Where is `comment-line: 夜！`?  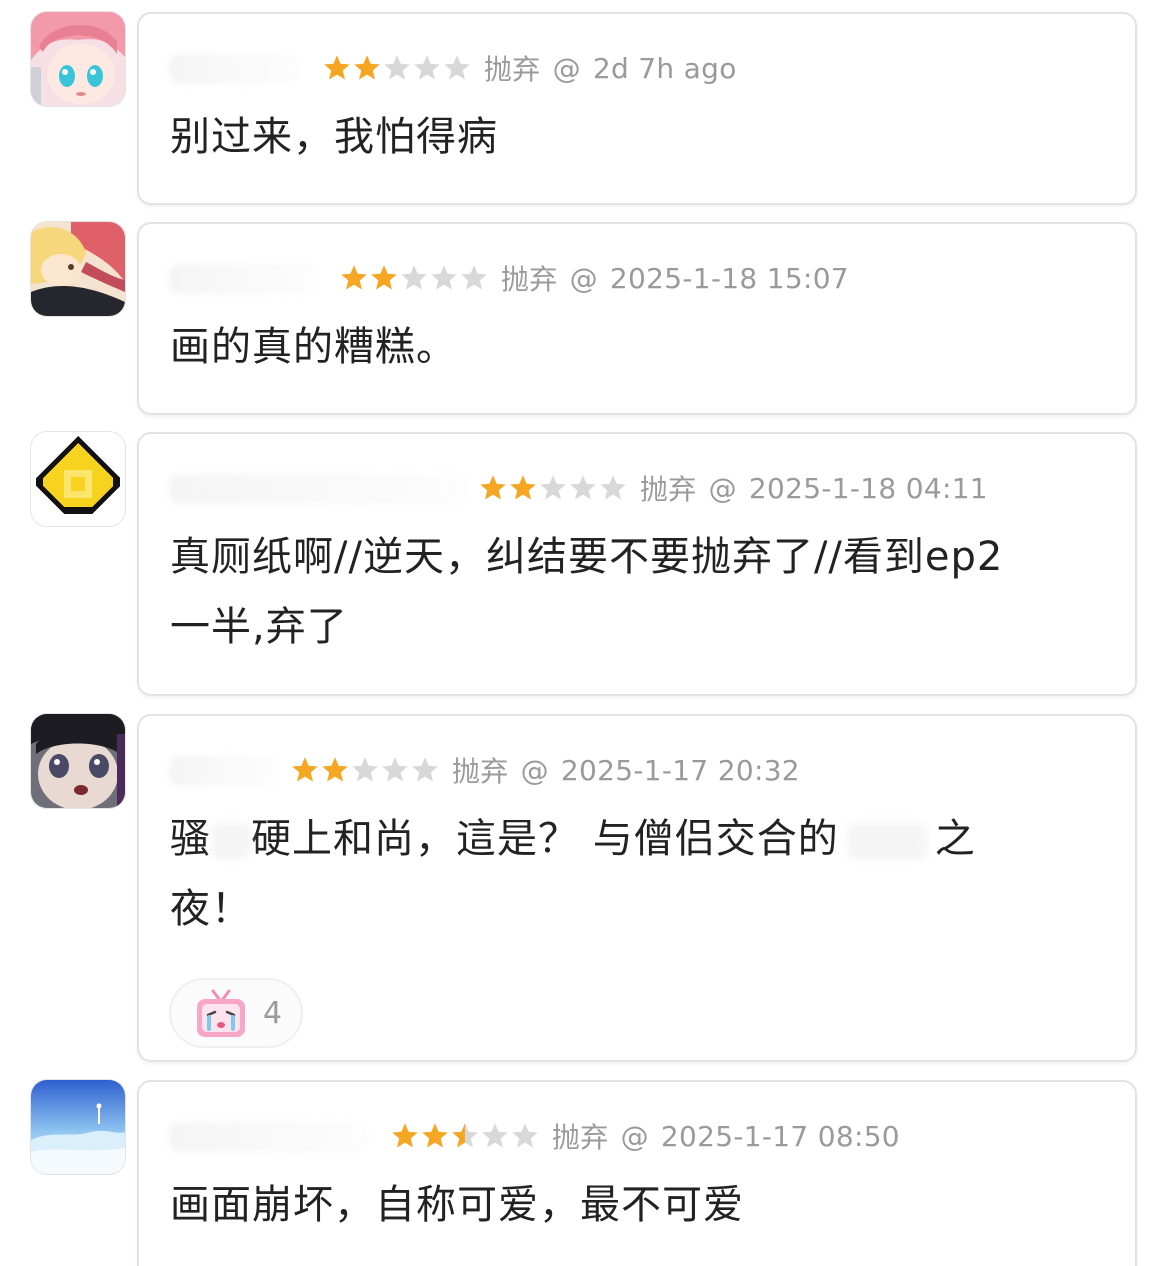 comment-line: 夜！ is located at coordinates (211, 909).